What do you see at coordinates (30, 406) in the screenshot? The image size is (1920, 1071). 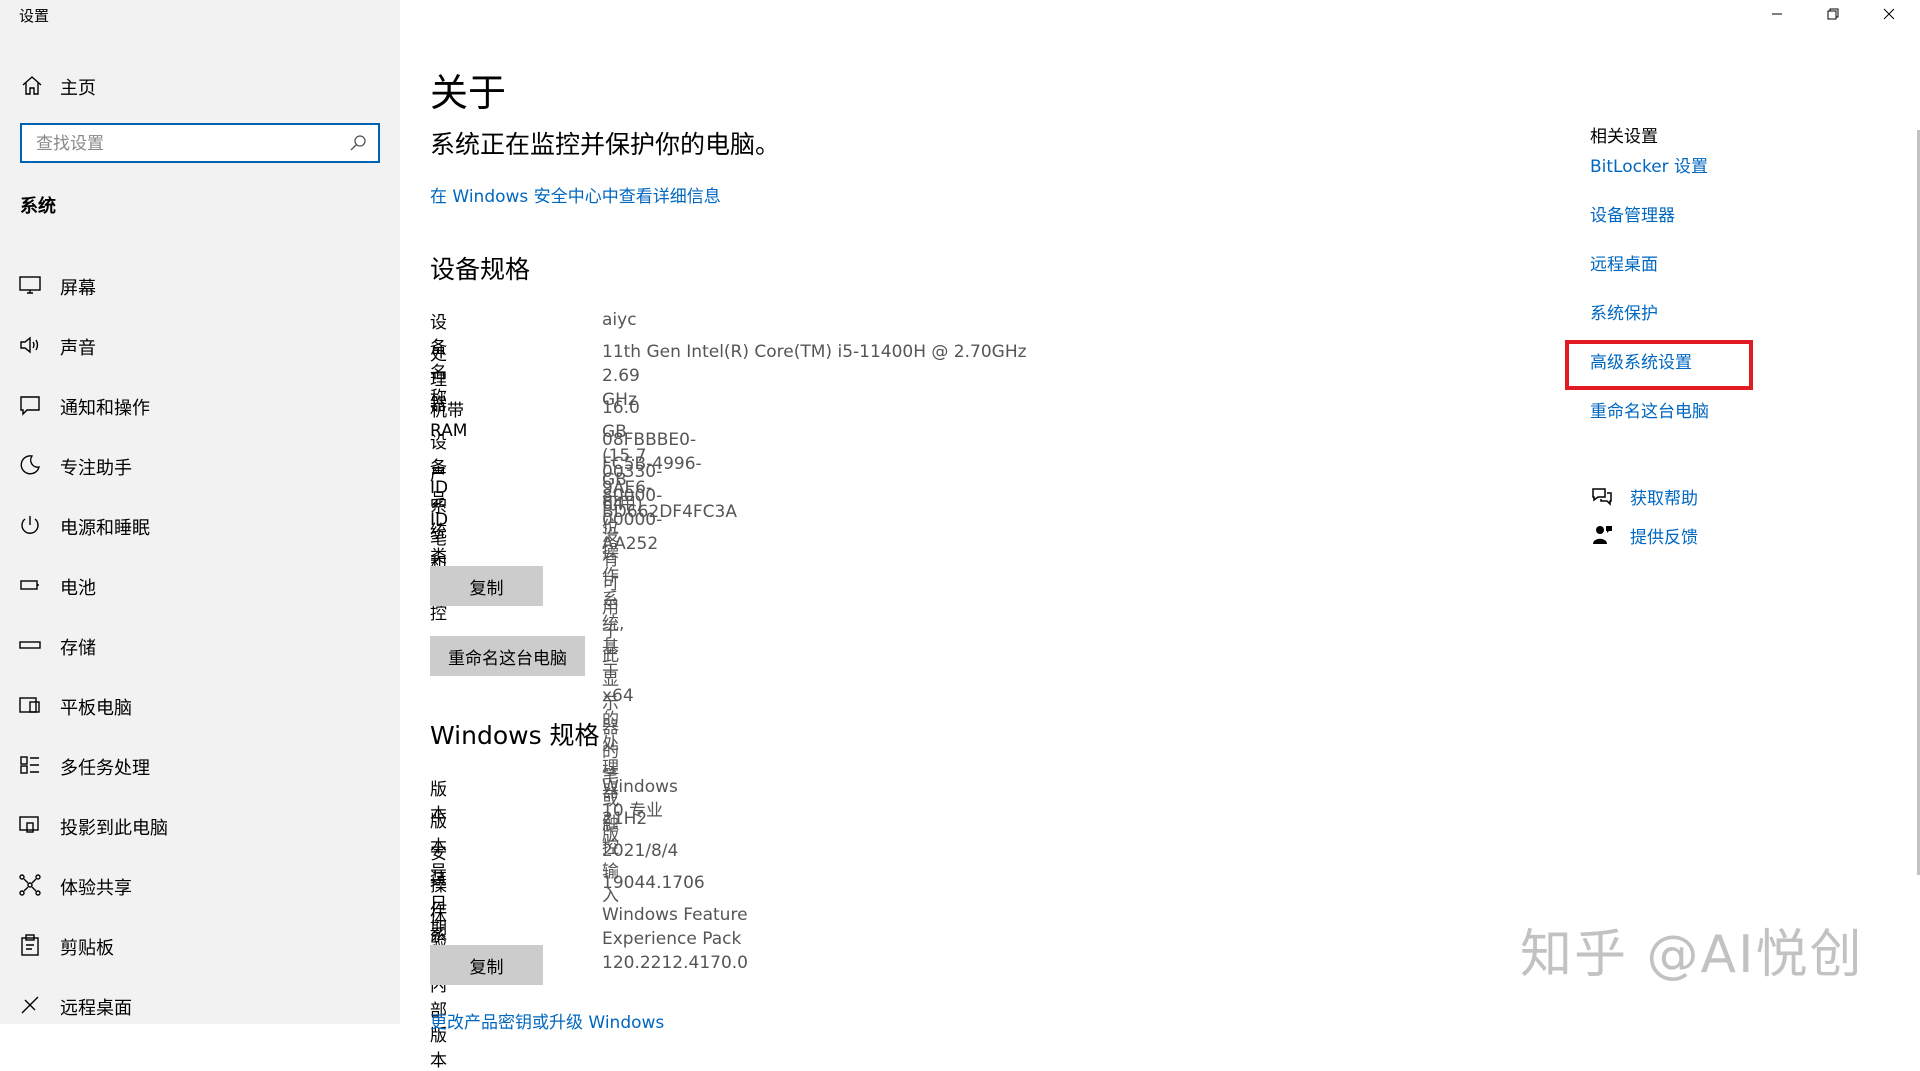 I see `notification-icon` at bounding box center [30, 406].